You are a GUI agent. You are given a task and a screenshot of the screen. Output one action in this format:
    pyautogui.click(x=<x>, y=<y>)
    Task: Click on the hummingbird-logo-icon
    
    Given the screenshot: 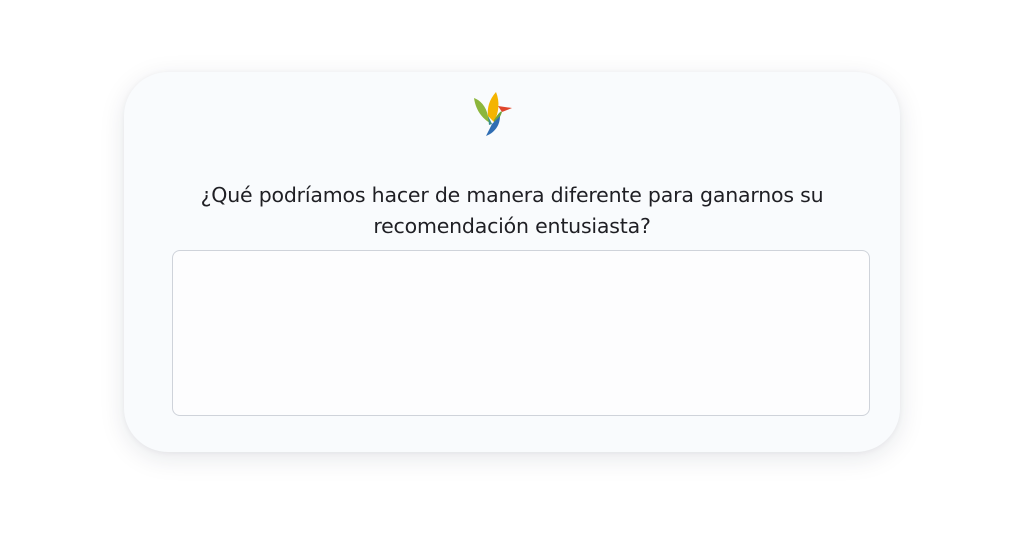 What is the action you would take?
    pyautogui.click(x=493, y=114)
    